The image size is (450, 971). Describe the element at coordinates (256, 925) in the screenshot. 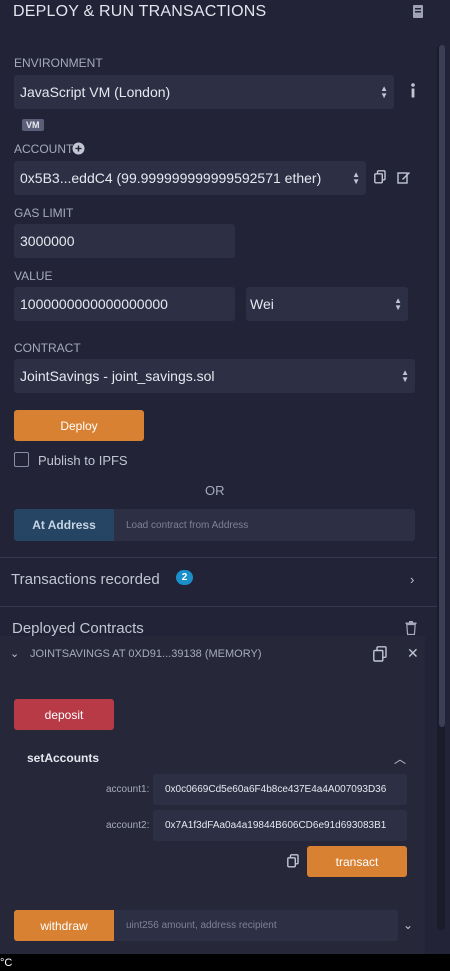

I see `withdraw-args-input: uint256 amount, address recipient` at that location.